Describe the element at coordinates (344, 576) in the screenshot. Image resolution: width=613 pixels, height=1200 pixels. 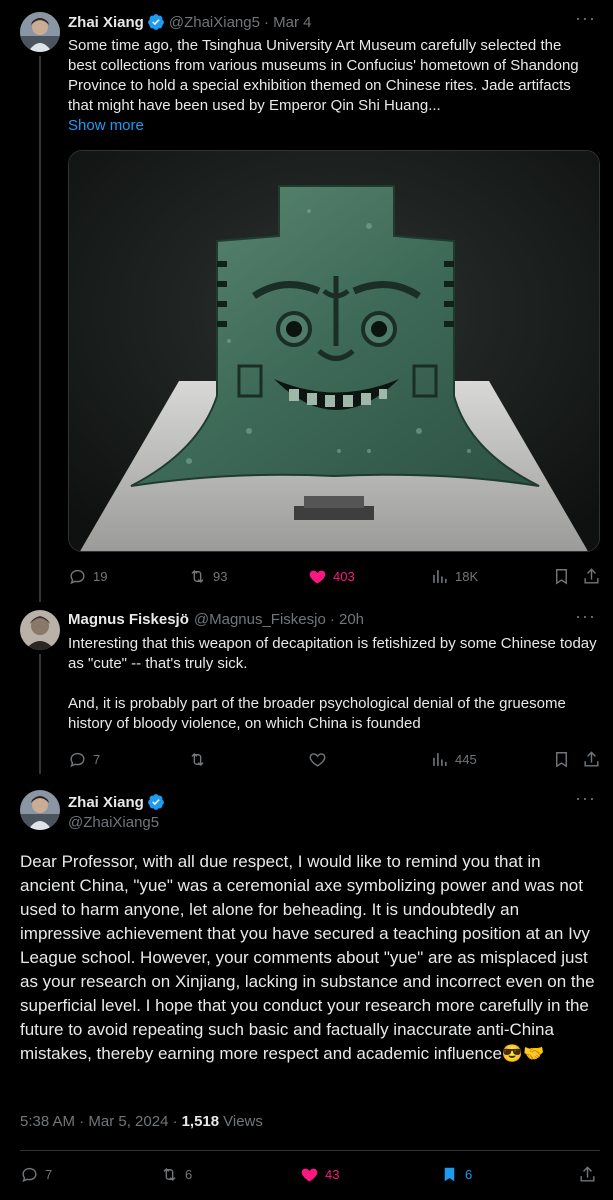
I see `like-count: 403` at that location.